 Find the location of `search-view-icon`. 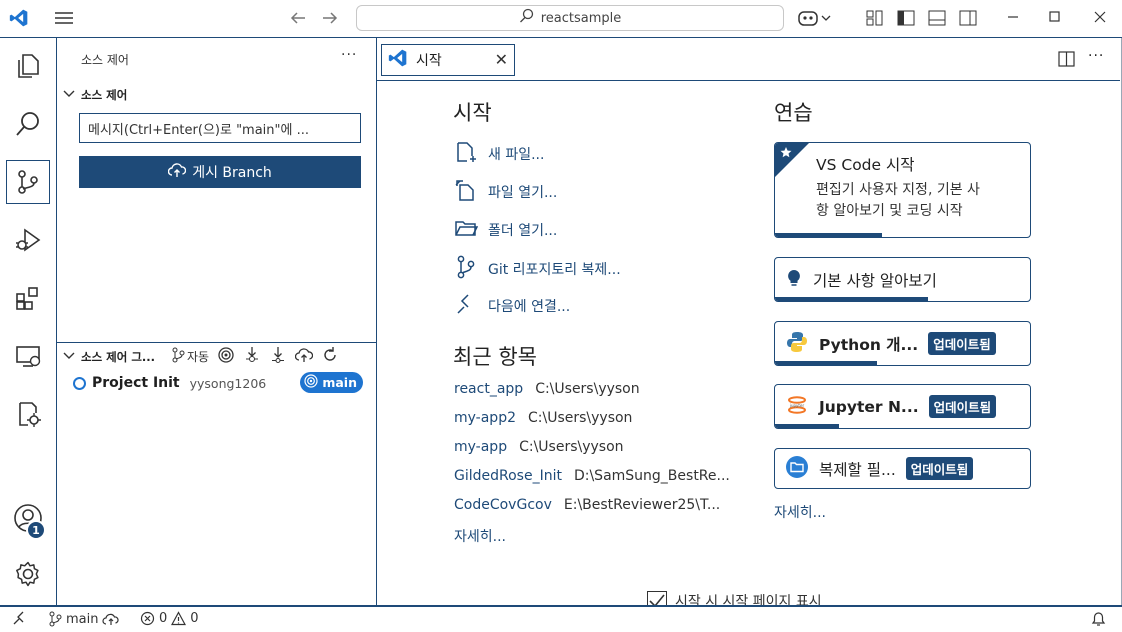

search-view-icon is located at coordinates (28, 124).